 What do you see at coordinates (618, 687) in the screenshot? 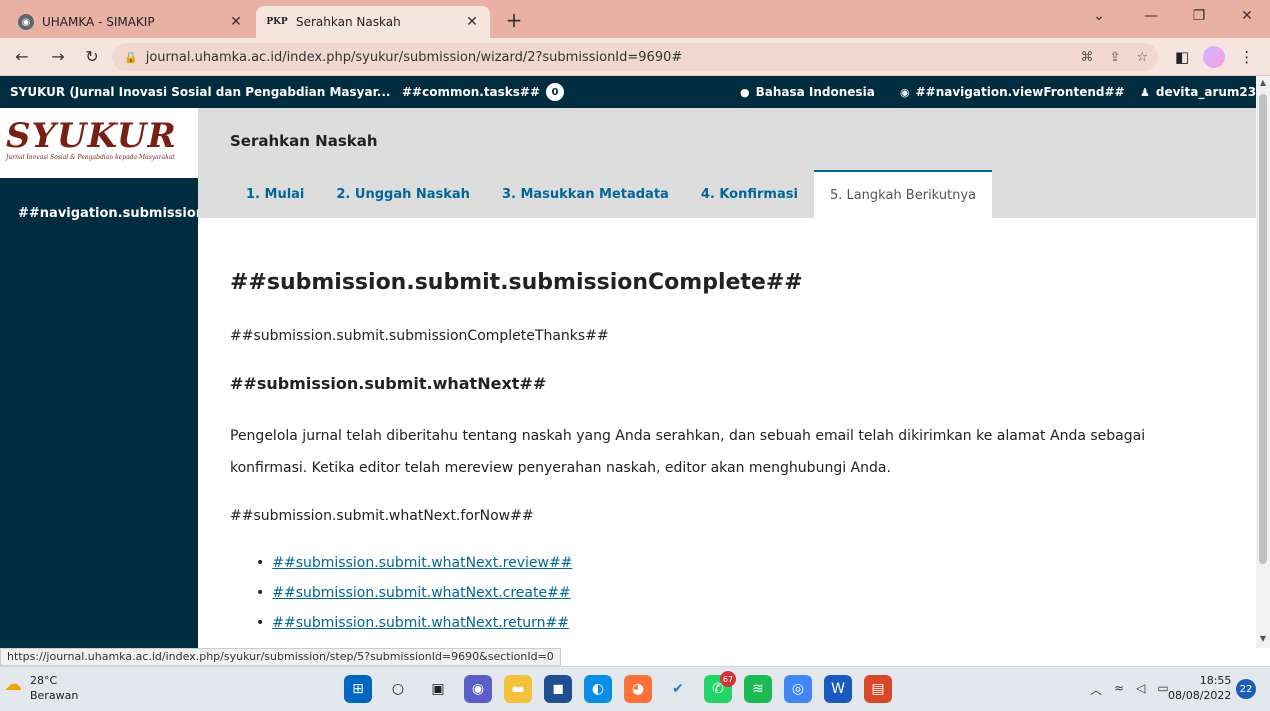
I see `taskbar-apps: ⊞ ○ ▣ ◉ ▬ ◼ ◐ ◕ ✔ ✆ 67 ≋ ◎ W ▤` at bounding box center [618, 687].